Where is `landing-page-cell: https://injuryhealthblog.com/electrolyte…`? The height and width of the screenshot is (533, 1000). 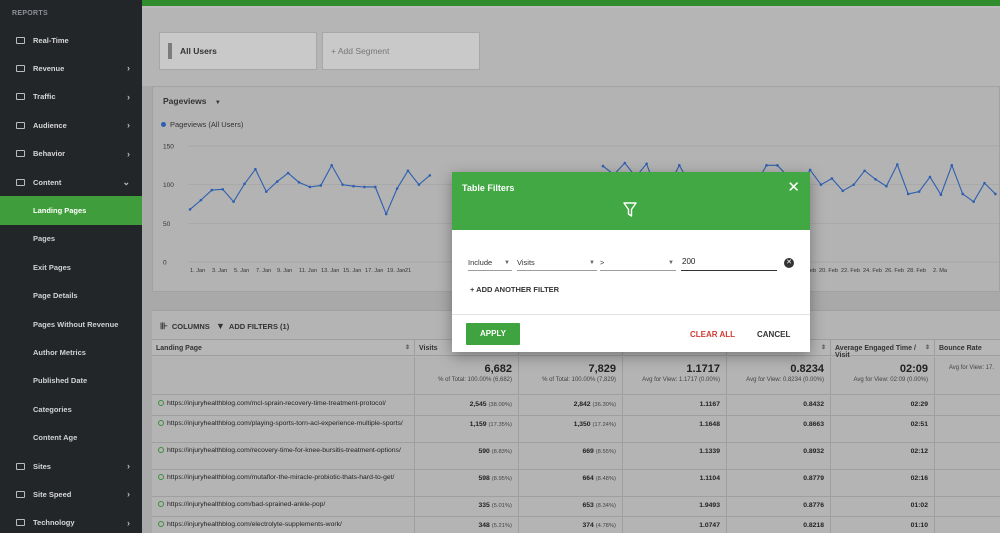
landing-page-cell: https://injuryhealthblog.com/electrolyte… is located at coordinates (283, 525).